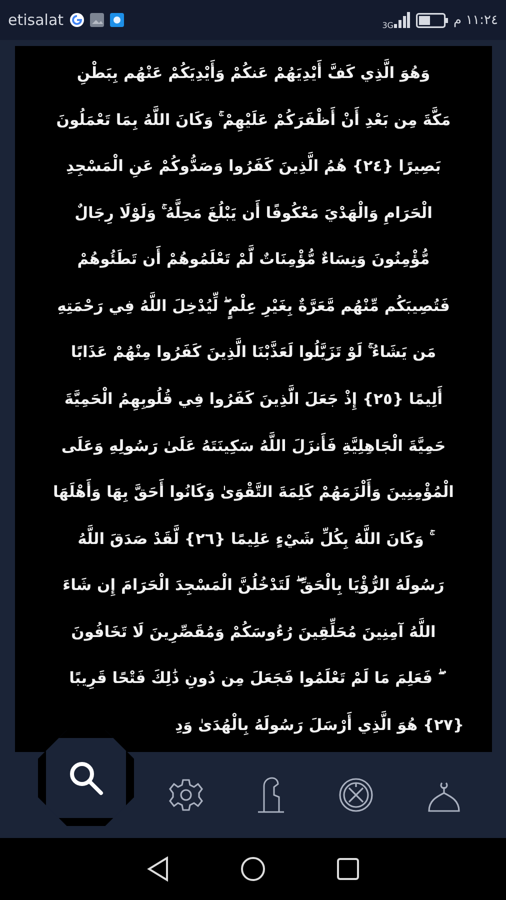 The width and height of the screenshot is (506, 900). Describe the element at coordinates (253, 399) in the screenshot. I see `verse-line: أَلِيمًا {٢٥} إِذْ جَعَلَ الَّذِينَ كَفَرُوا فِي قُلُوبِهِمُ الْحَمِيَّةَ` at that location.